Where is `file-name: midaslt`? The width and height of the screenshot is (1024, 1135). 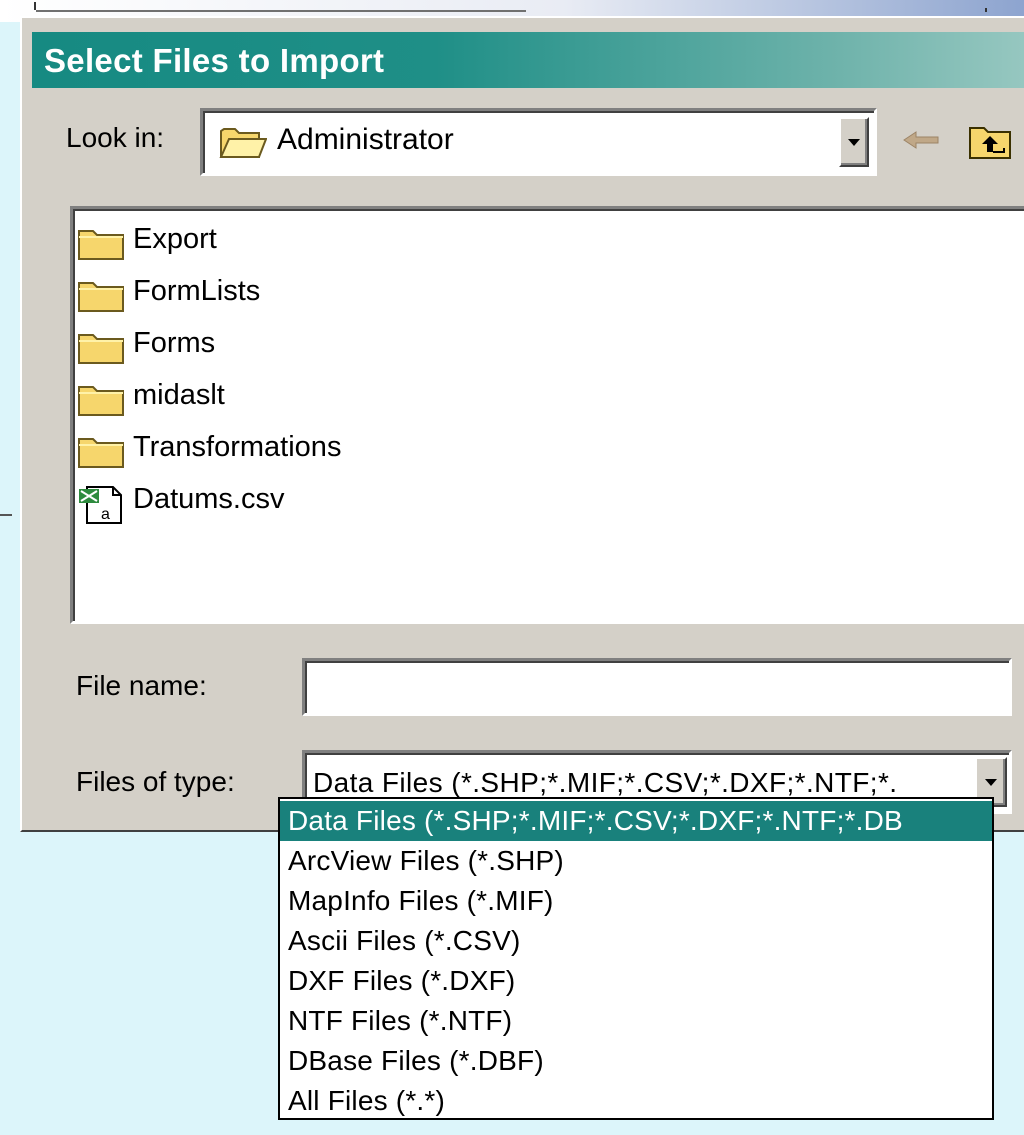
file-name: midaslt is located at coordinates (179, 395).